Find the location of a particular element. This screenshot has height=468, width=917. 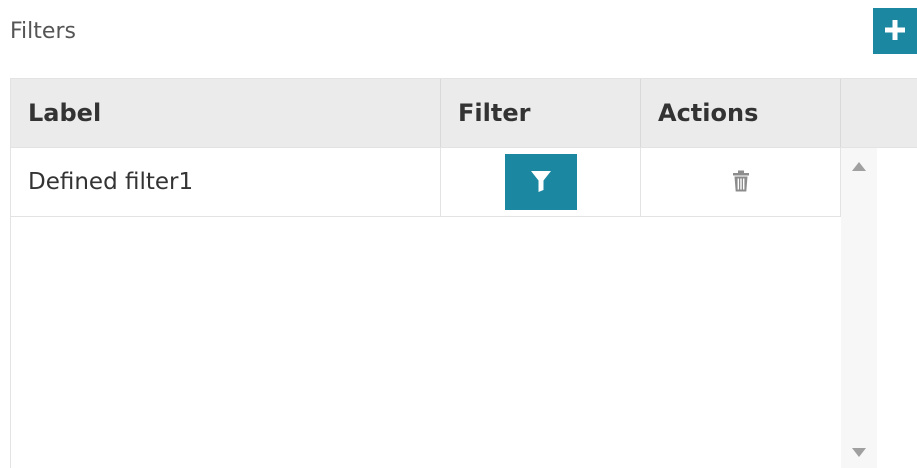

scroll-down-arrow is located at coordinates (859, 452).